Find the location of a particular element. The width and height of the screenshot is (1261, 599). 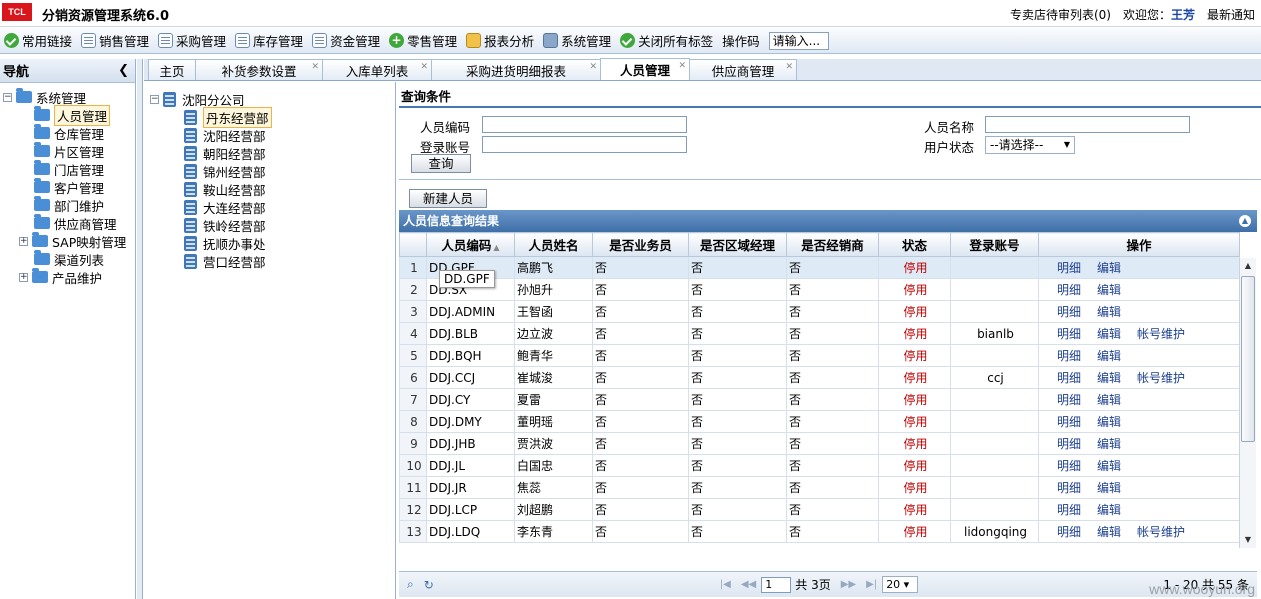

next-page-icon: ▶▶ is located at coordinates (848, 584).